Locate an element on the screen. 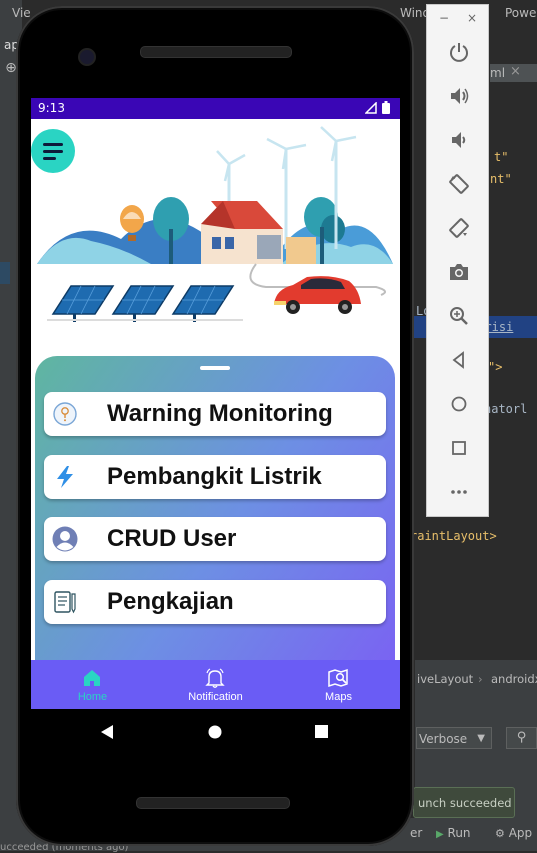 This screenshot has width=537, height=853. app-tab: ⚙ App is located at coordinates (513, 833).